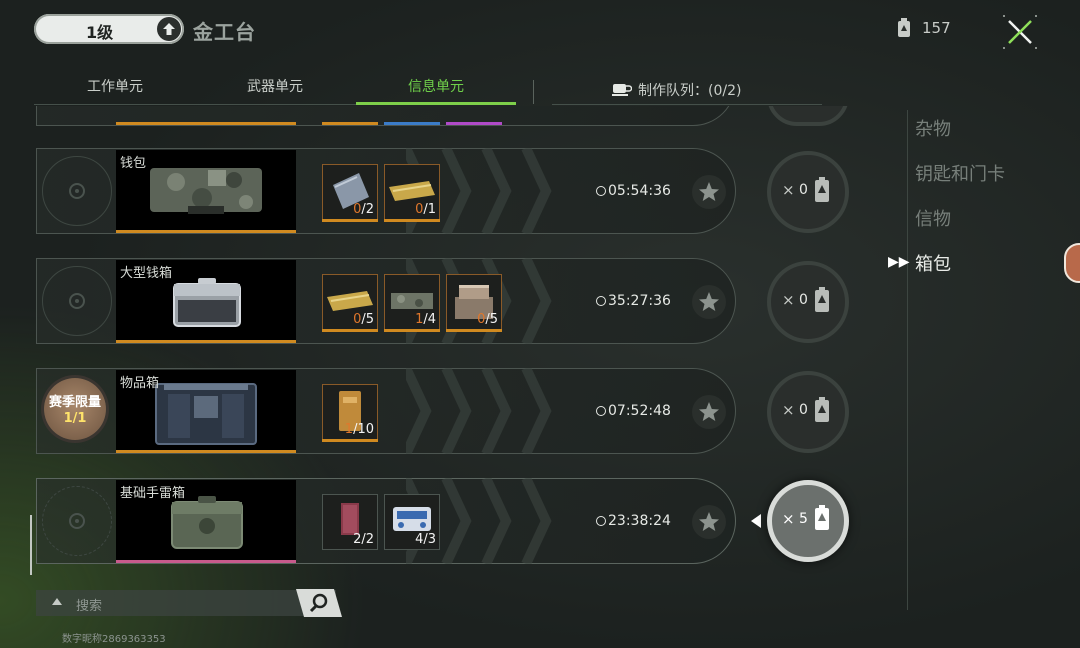 The height and width of the screenshot is (648, 1080). What do you see at coordinates (169, 29) in the screenshot?
I see `level-up-icon` at bounding box center [169, 29].